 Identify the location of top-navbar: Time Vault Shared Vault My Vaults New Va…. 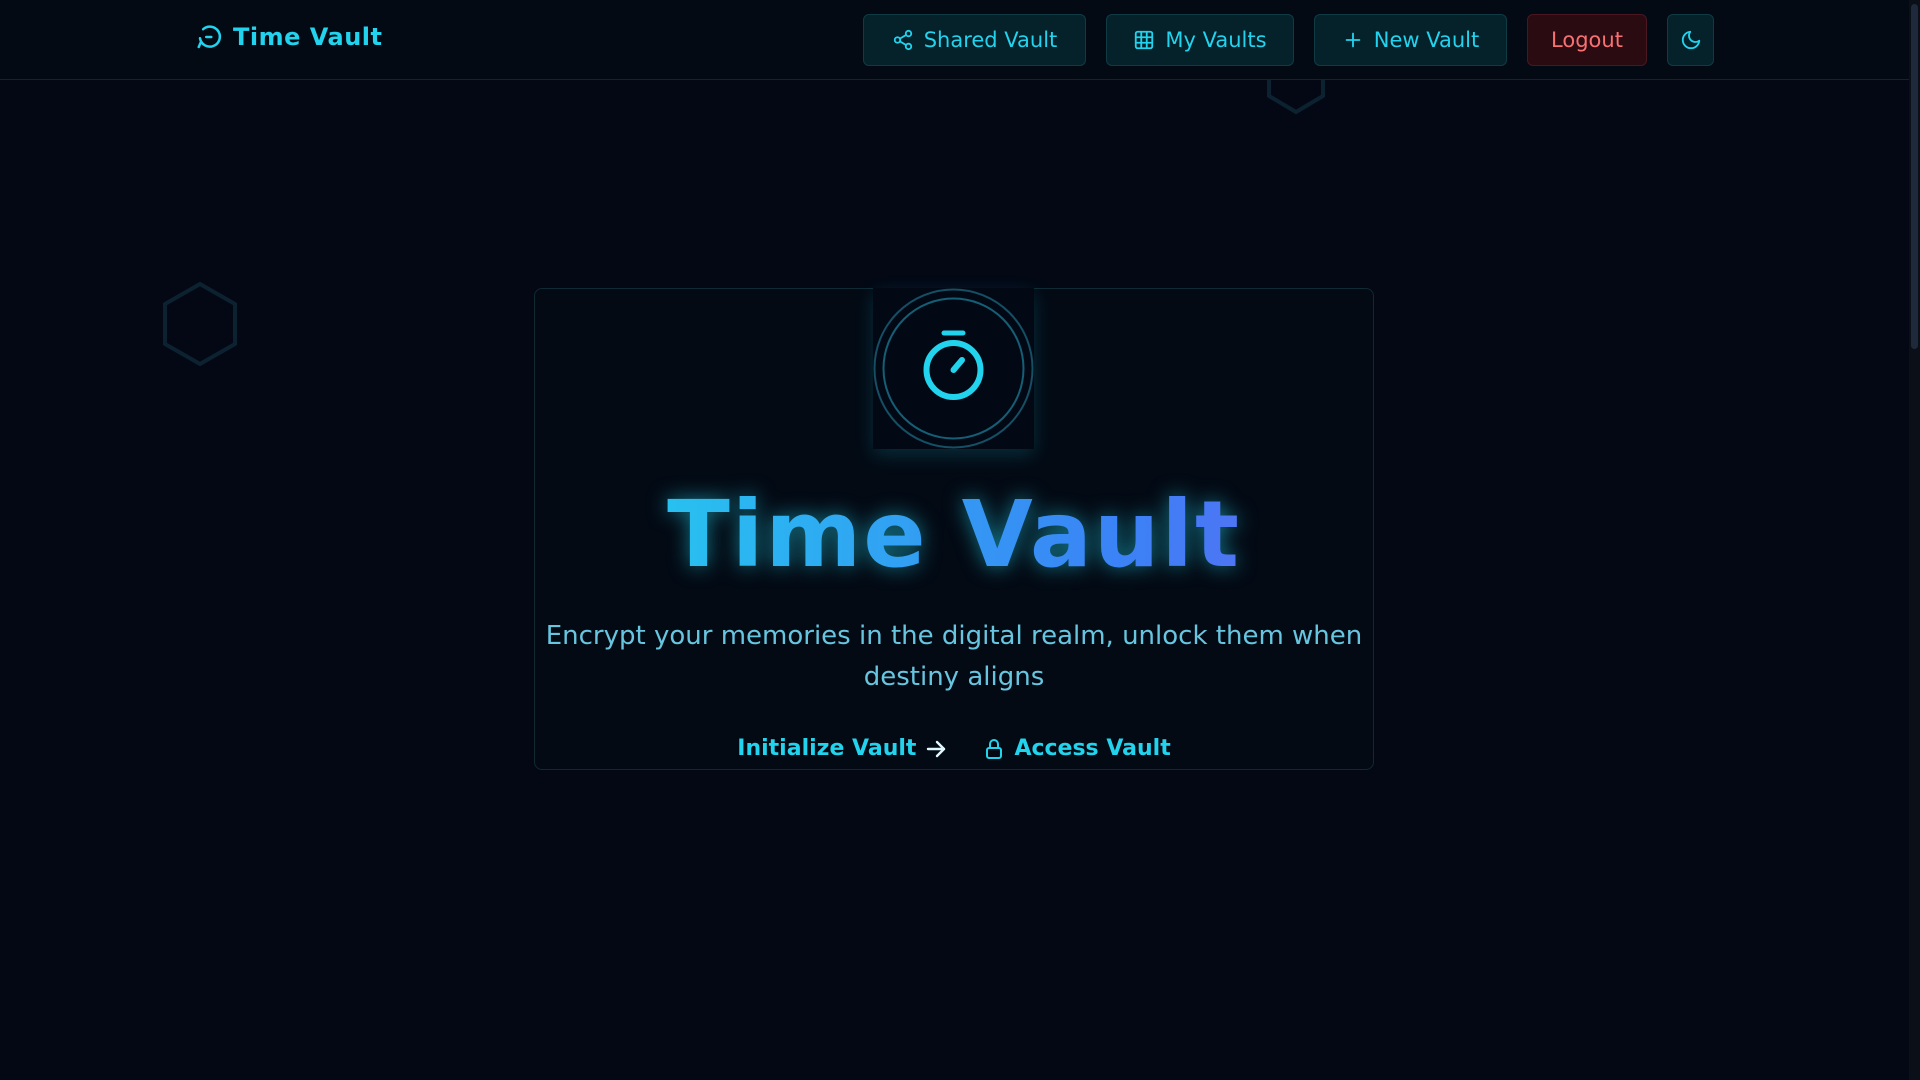
(954, 40).